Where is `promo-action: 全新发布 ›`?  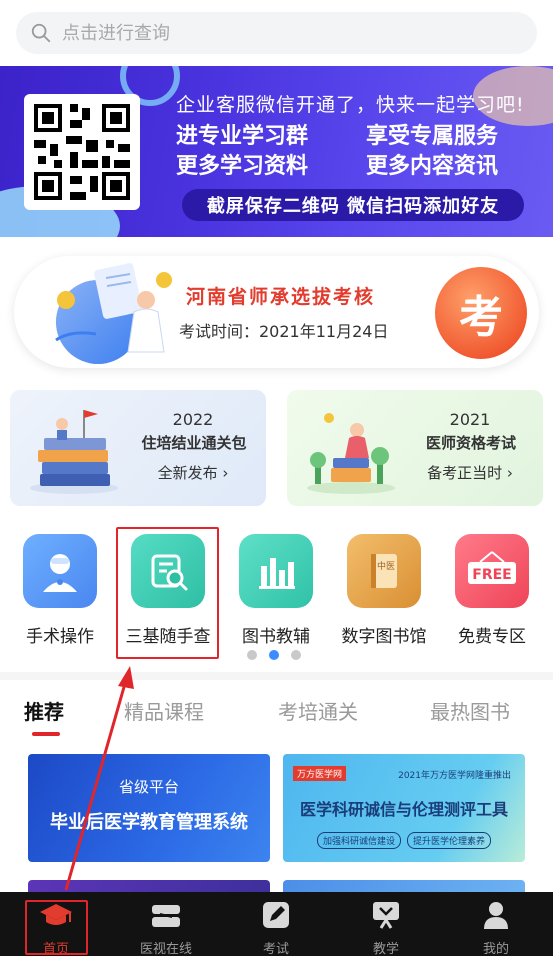 promo-action: 全新发布 › is located at coordinates (193, 472).